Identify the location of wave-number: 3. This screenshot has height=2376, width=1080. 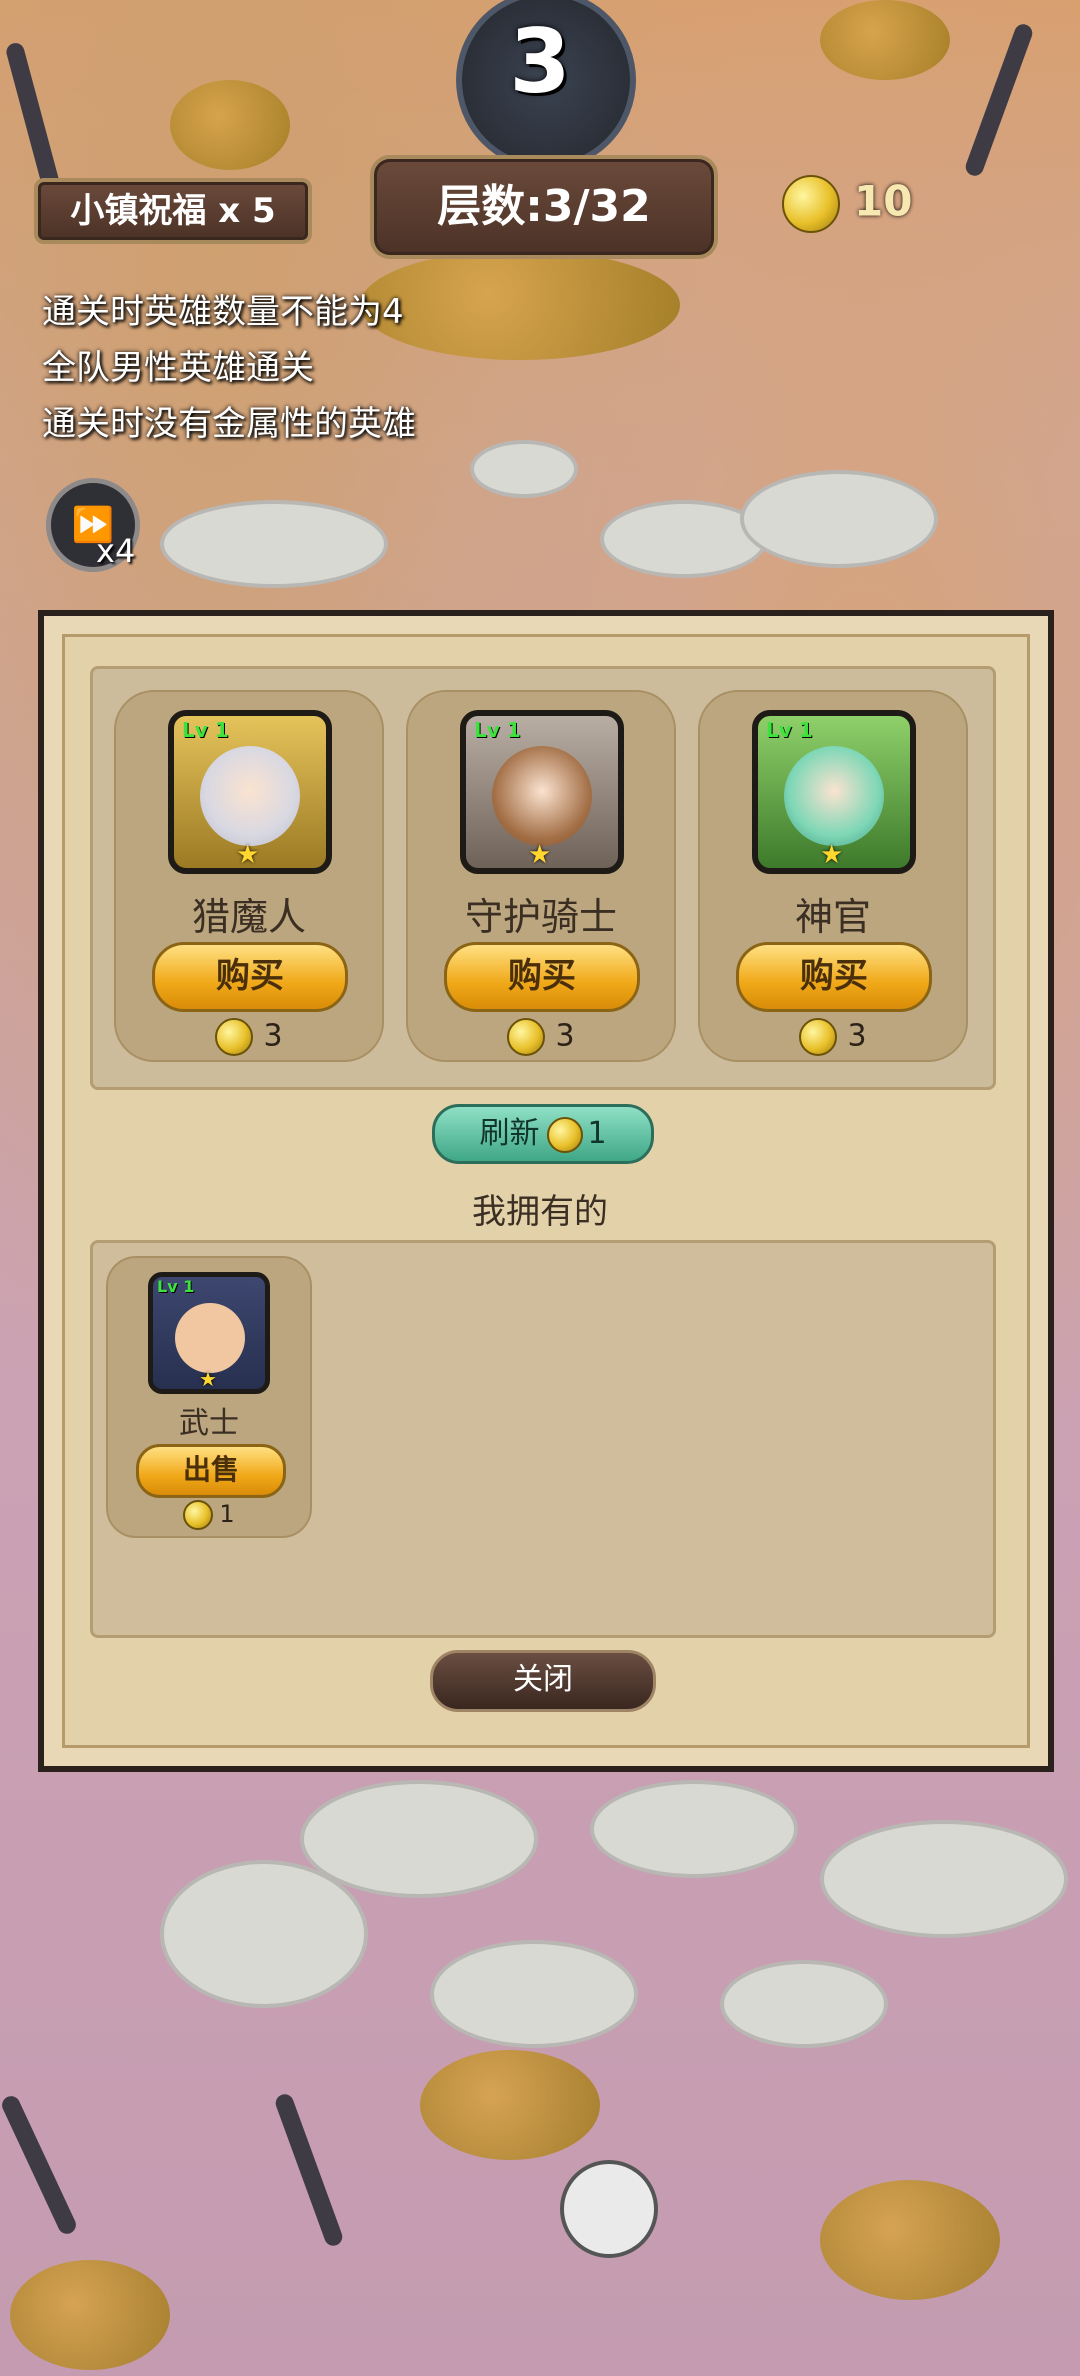
(540, 61).